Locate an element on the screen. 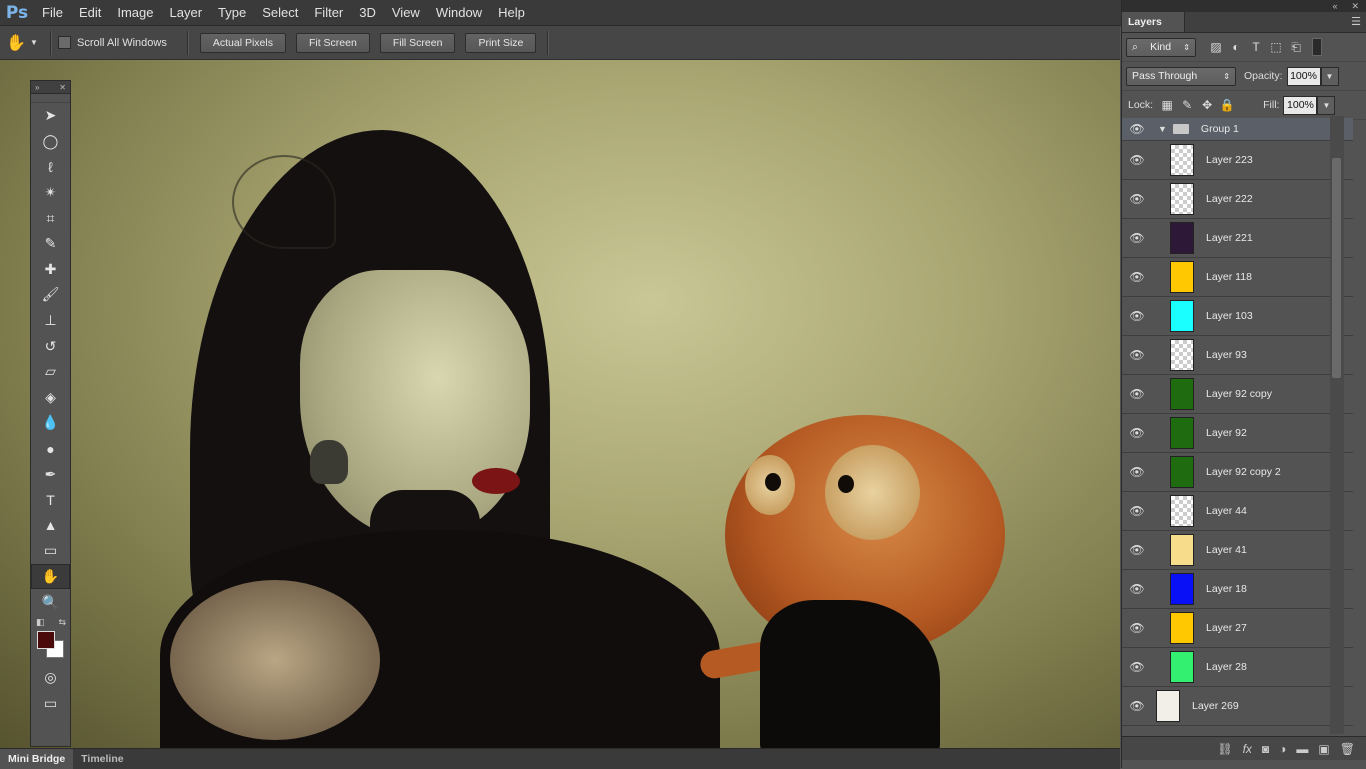  dodge-icon: ● is located at coordinates (50, 449).